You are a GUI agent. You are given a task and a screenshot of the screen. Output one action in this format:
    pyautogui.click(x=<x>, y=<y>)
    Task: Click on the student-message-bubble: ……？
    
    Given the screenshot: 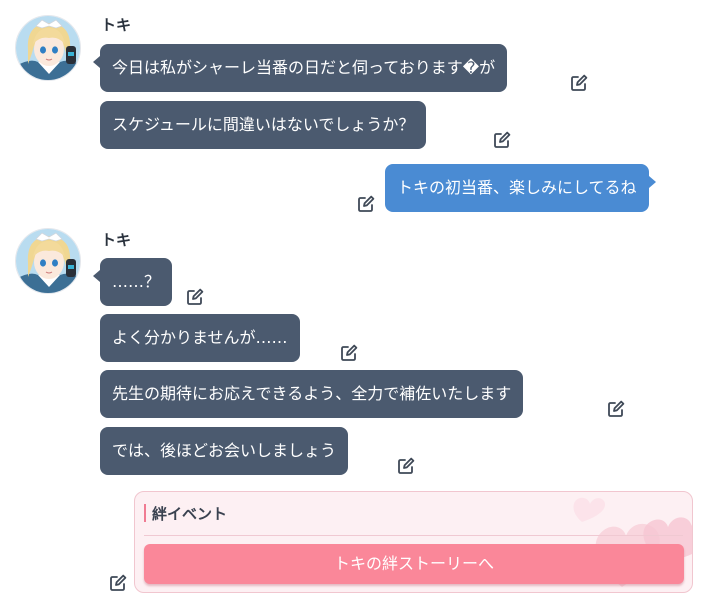 What is the action you would take?
    pyautogui.click(x=132, y=282)
    